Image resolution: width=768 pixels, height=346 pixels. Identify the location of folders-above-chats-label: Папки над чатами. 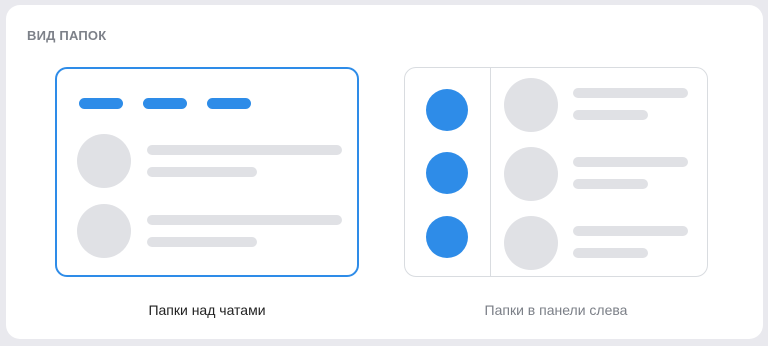
(207, 310).